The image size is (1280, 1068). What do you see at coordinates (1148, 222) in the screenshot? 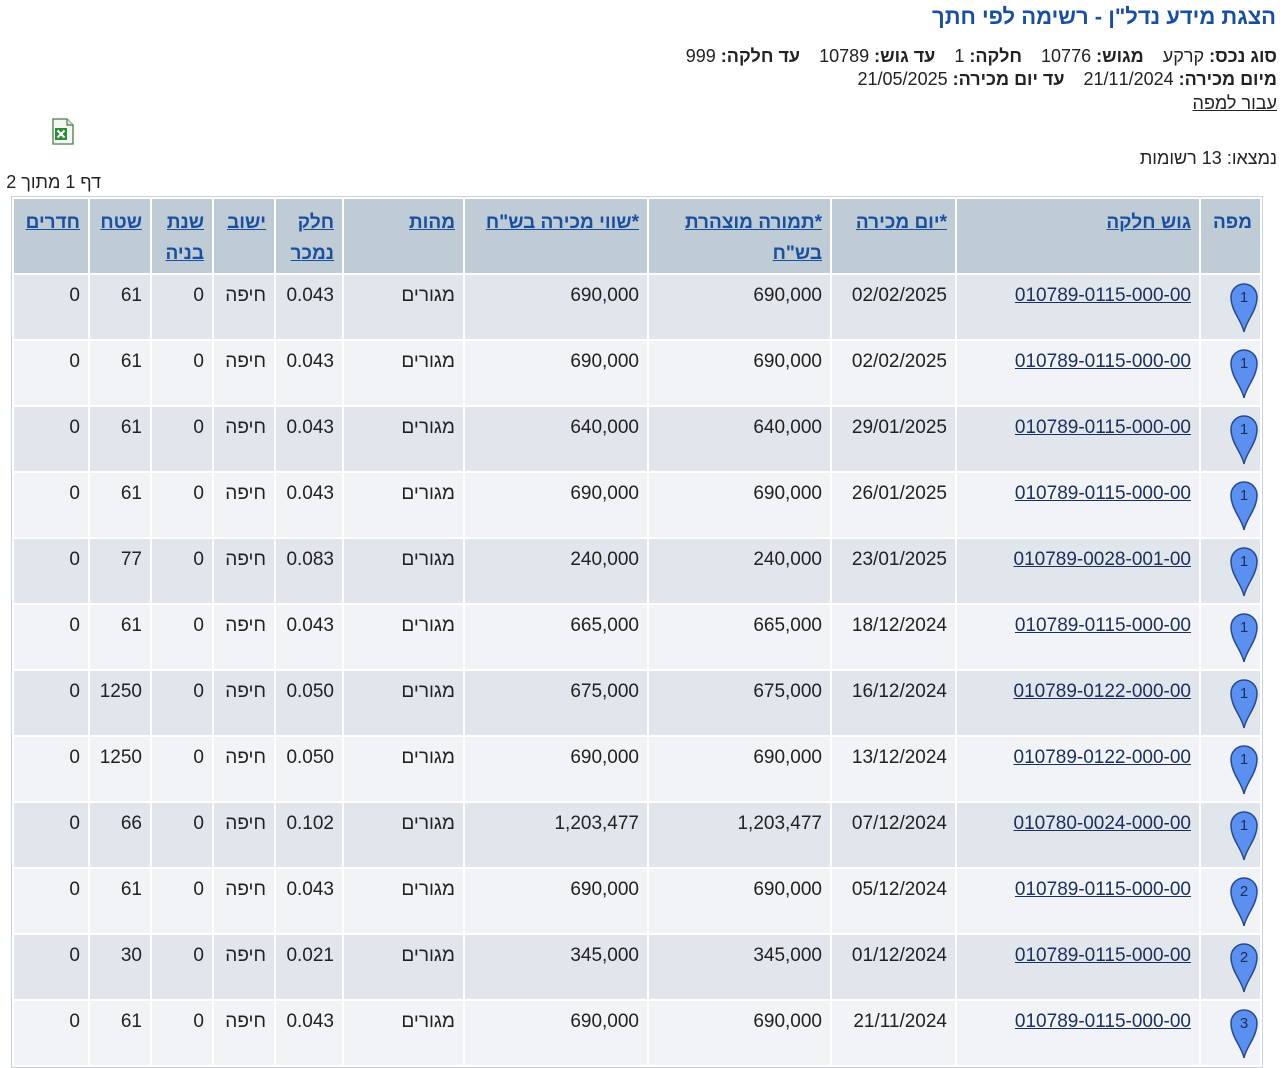
I see `sort-block-parcel-link: גוש חלקה` at bounding box center [1148, 222].